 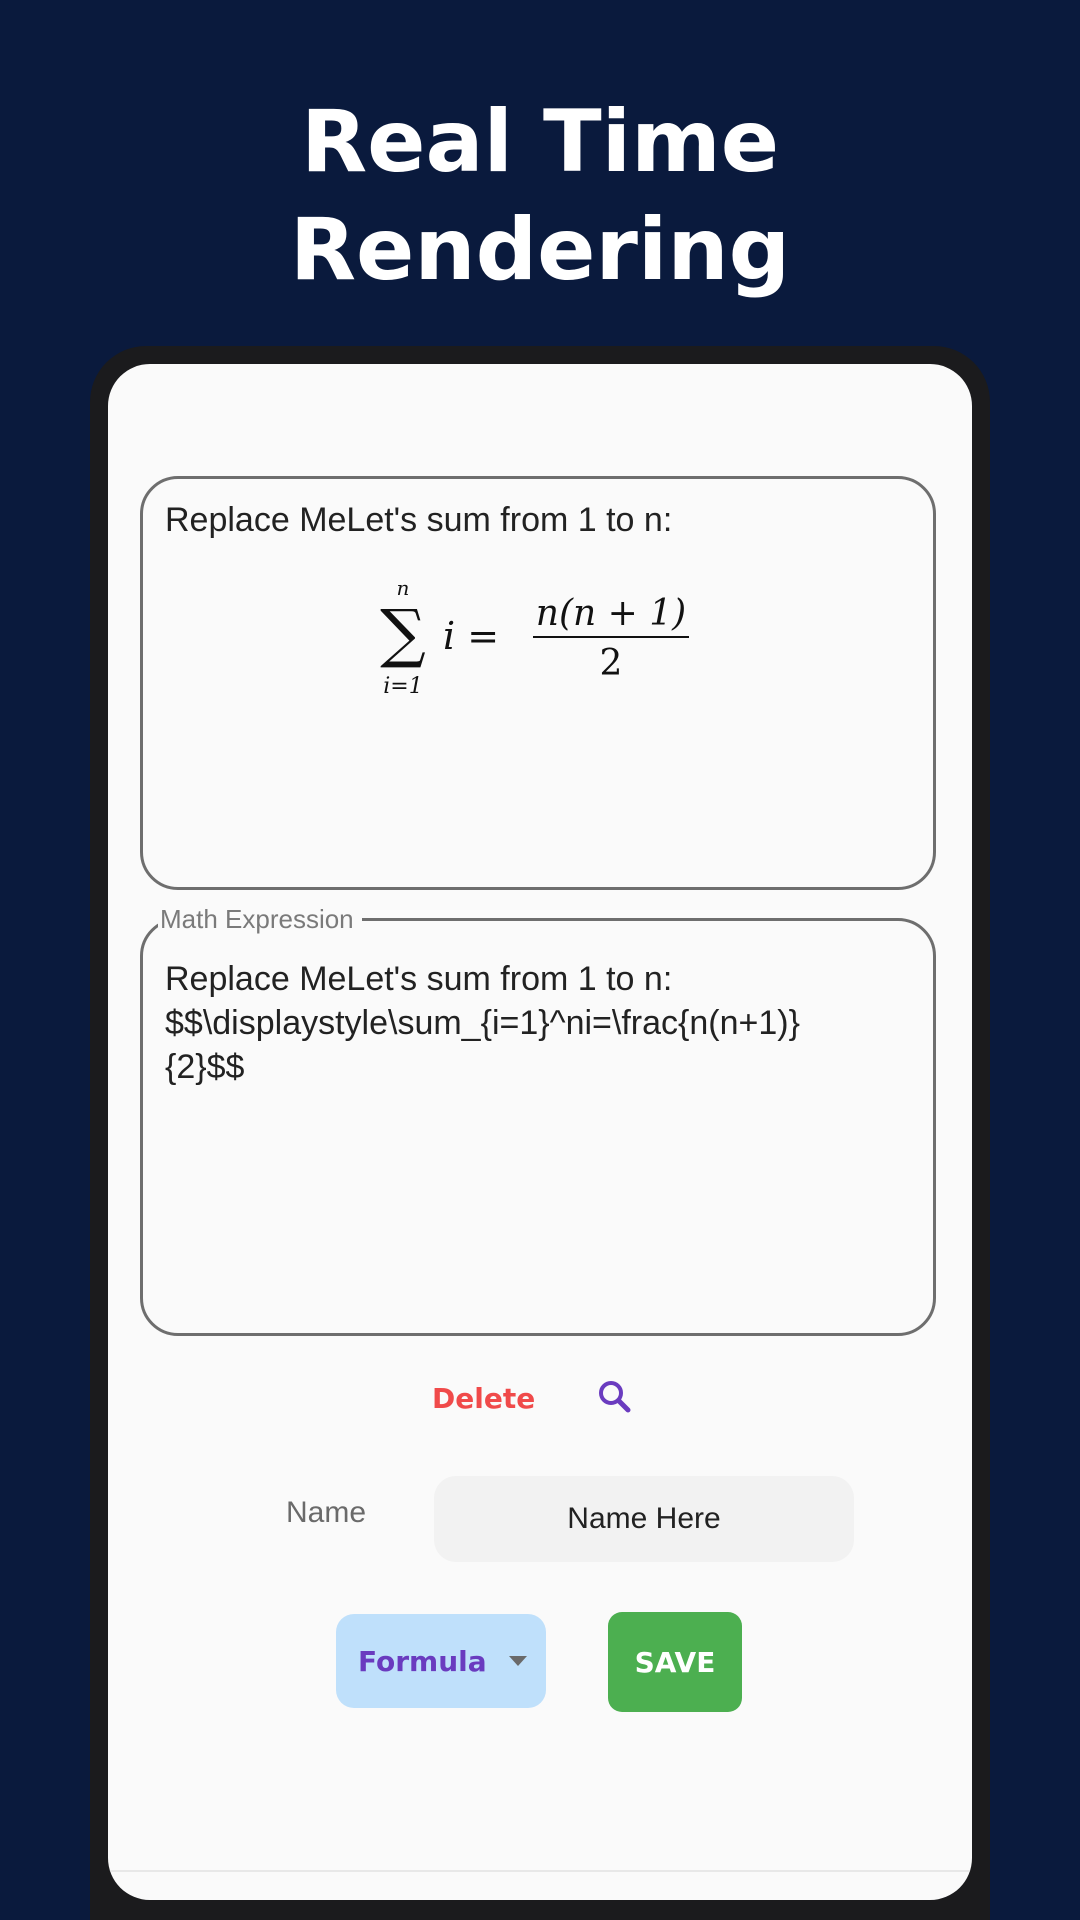 I want to click on search-button, so click(x=616, y=1398).